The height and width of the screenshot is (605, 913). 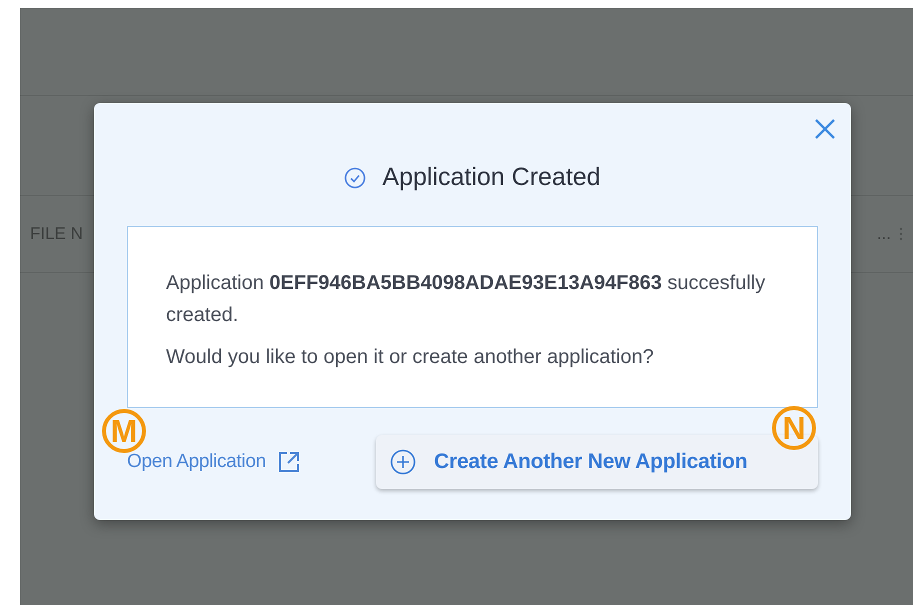 What do you see at coordinates (794, 428) in the screenshot?
I see `annotation-marker: N` at bounding box center [794, 428].